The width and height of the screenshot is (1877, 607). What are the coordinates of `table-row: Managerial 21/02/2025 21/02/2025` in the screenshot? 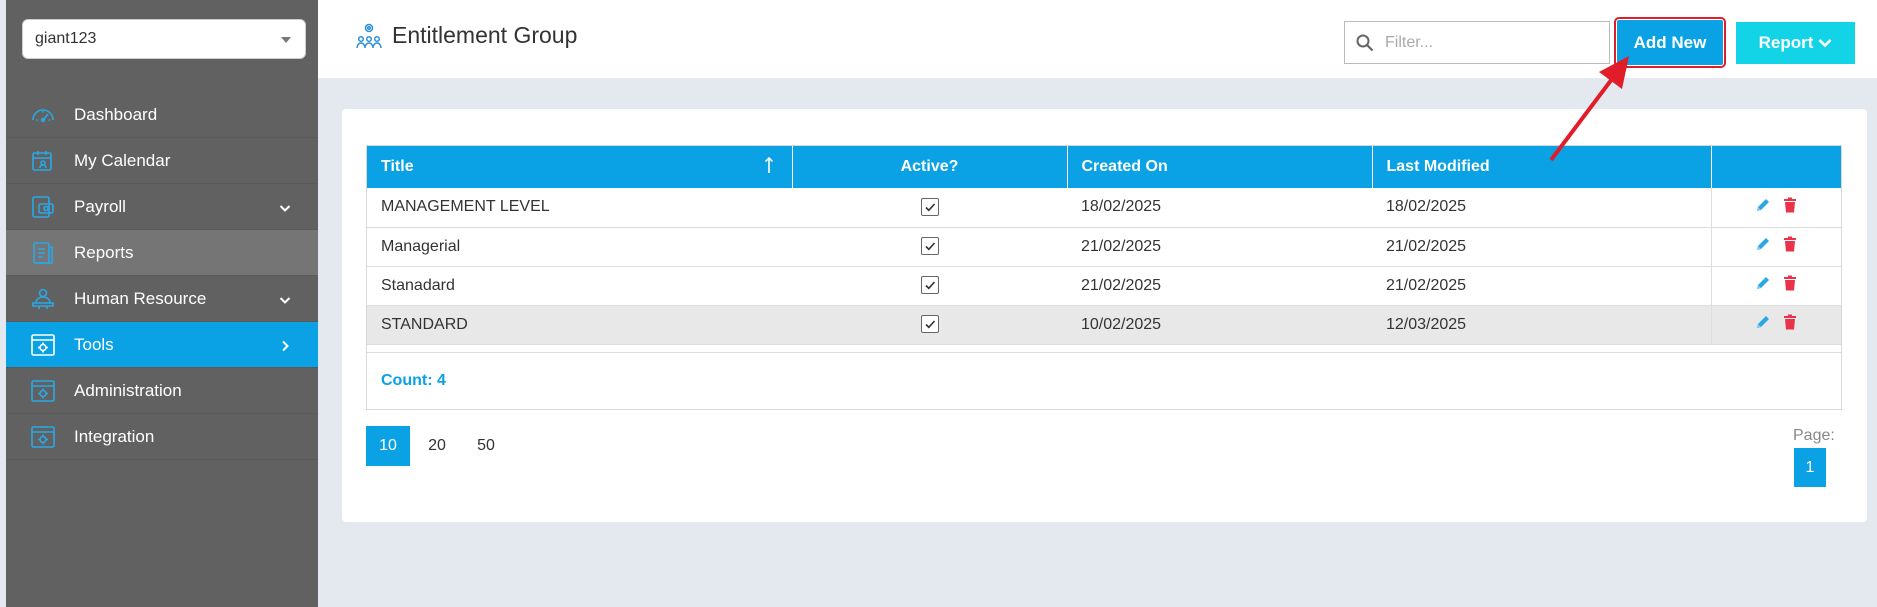 It's located at (1104, 247).